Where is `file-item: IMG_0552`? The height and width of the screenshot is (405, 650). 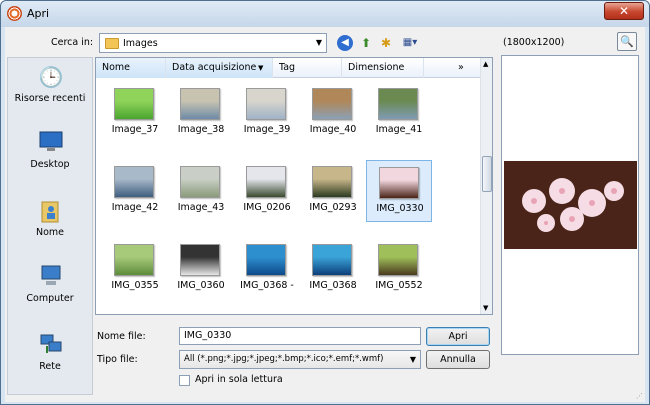
file-item: IMG_0552 is located at coordinates (399, 269).